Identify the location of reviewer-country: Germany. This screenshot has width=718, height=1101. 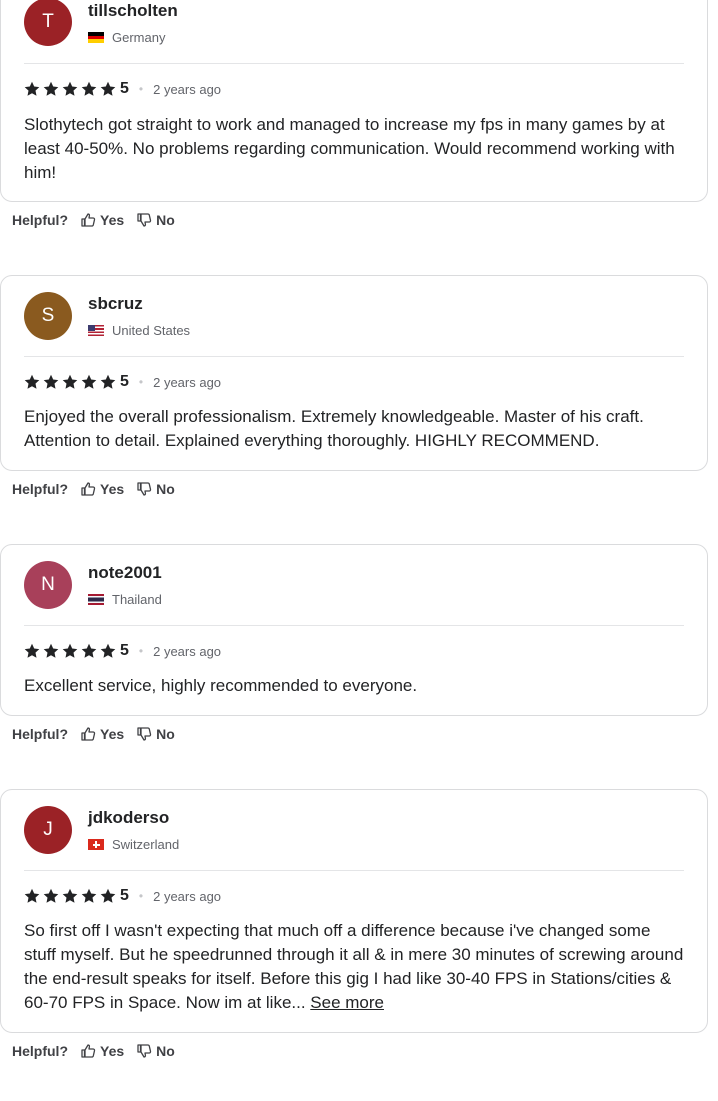
(126, 37).